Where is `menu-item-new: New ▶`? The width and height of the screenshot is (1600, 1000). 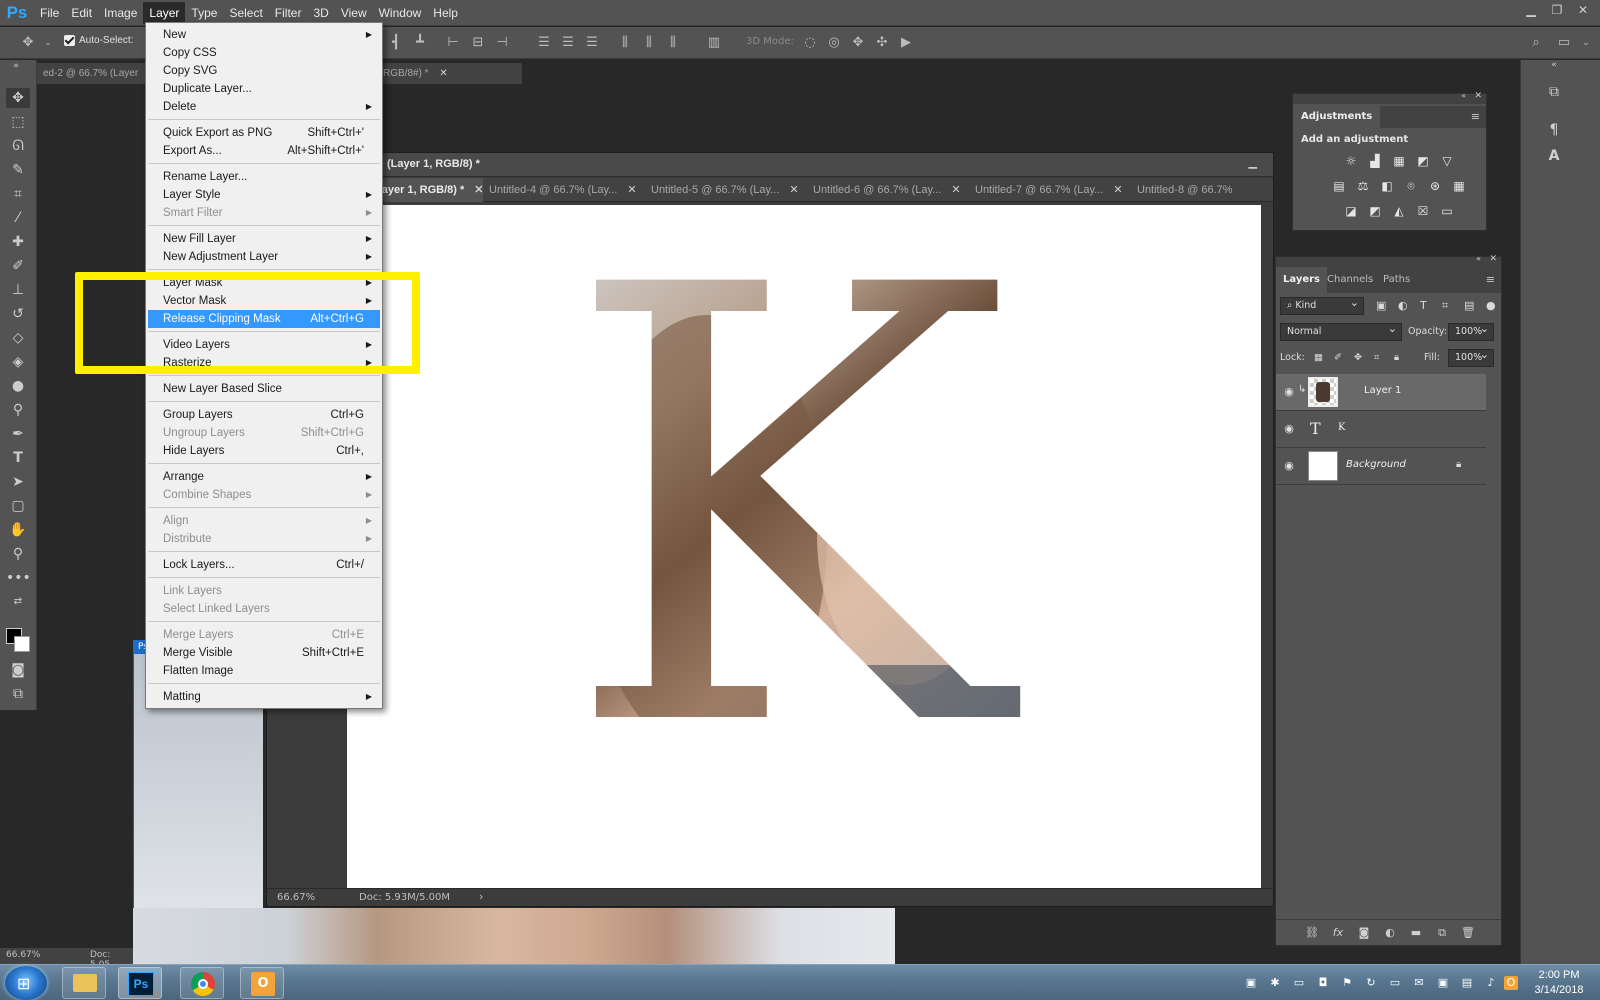
menu-item-new: New ▶ is located at coordinates (264, 35).